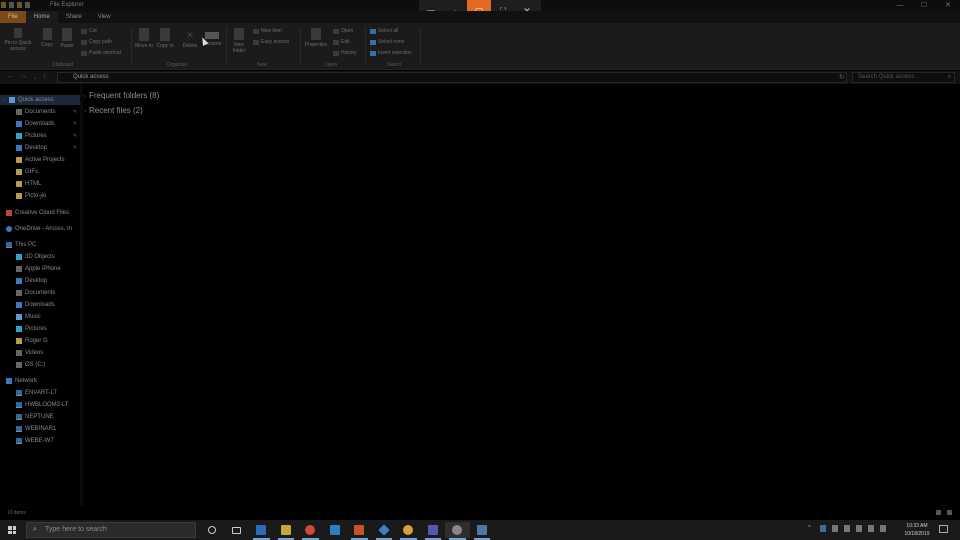  Describe the element at coordinates (28, 317) in the screenshot. I see `nav-item-music: Music` at that location.